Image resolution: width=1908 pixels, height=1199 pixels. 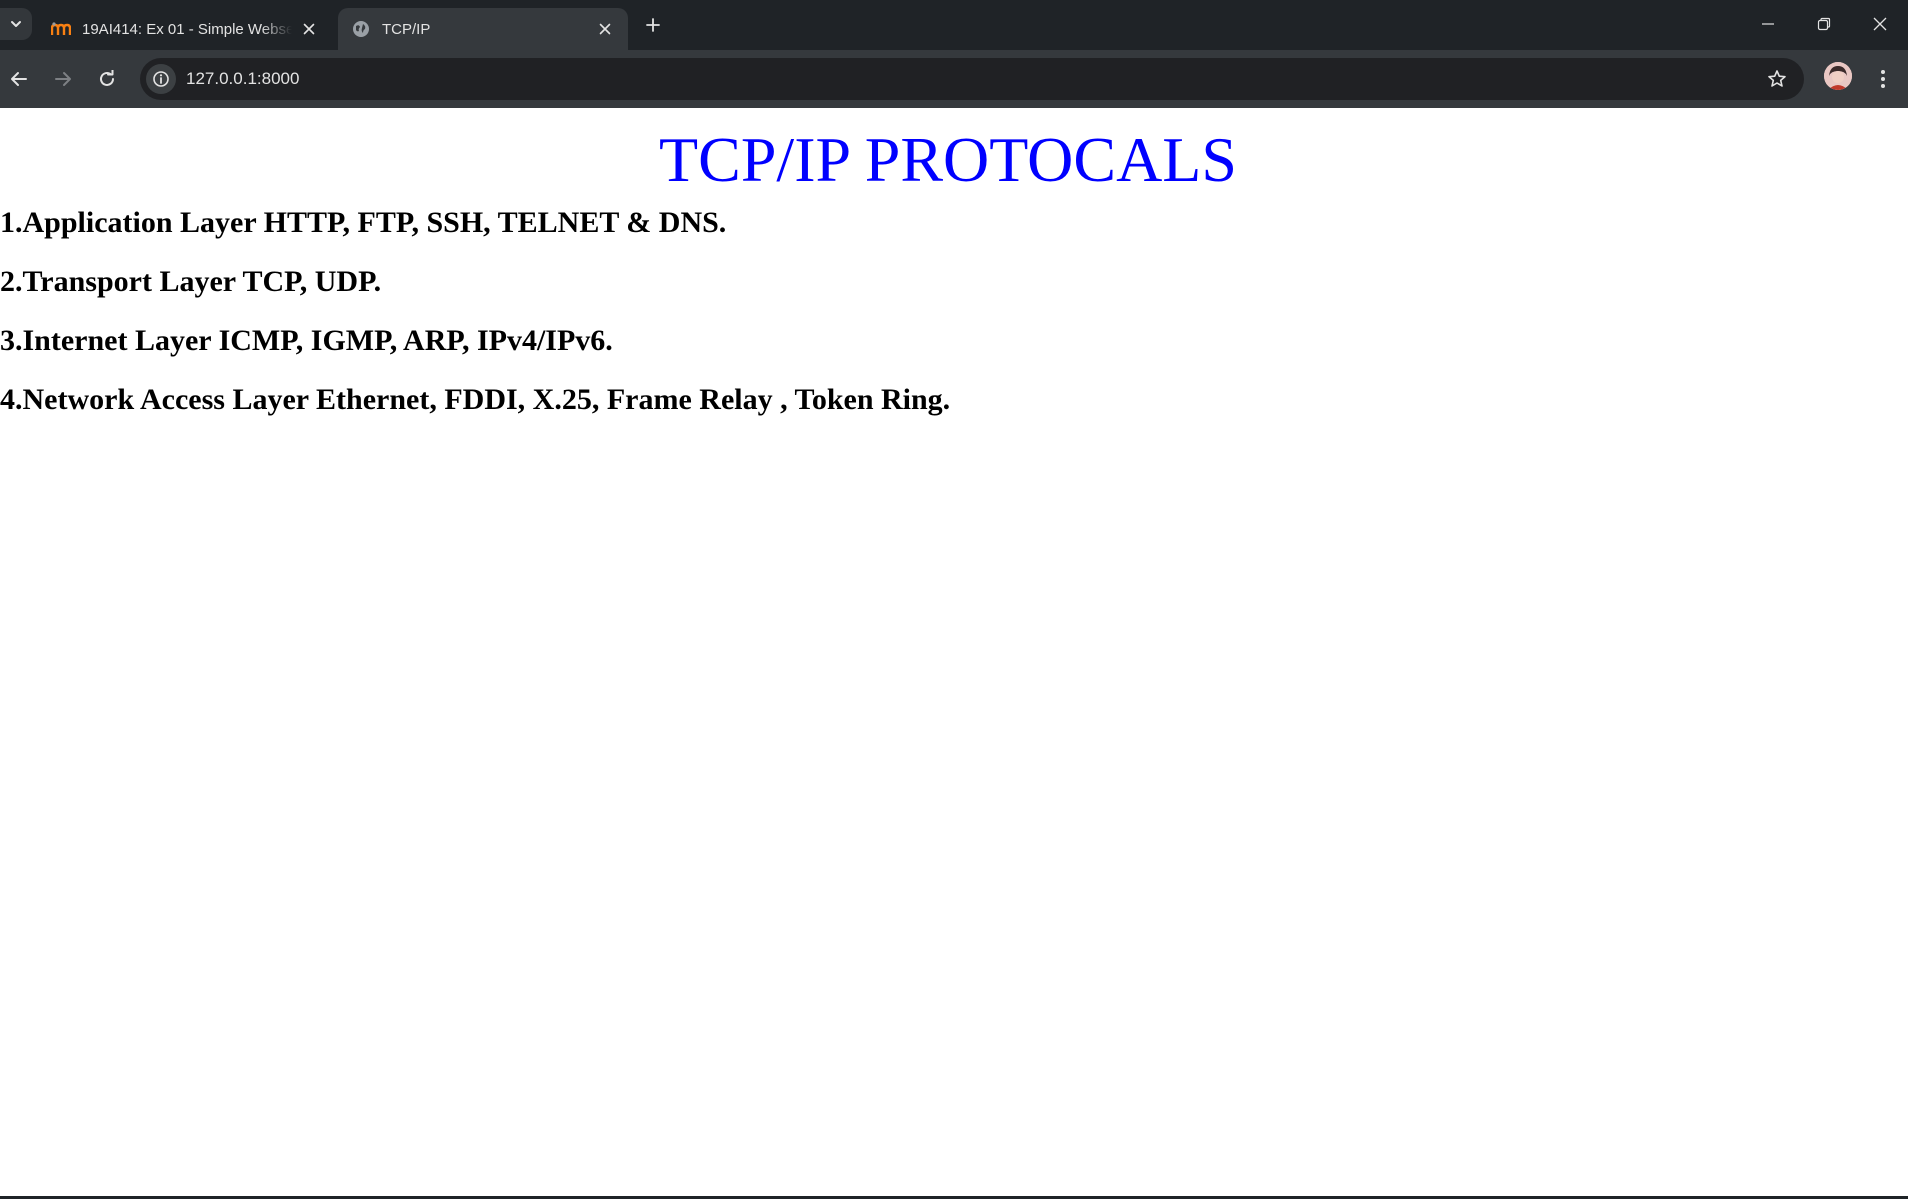 I want to click on page-title: TCP/IP PROTOCALS, so click(x=948, y=159).